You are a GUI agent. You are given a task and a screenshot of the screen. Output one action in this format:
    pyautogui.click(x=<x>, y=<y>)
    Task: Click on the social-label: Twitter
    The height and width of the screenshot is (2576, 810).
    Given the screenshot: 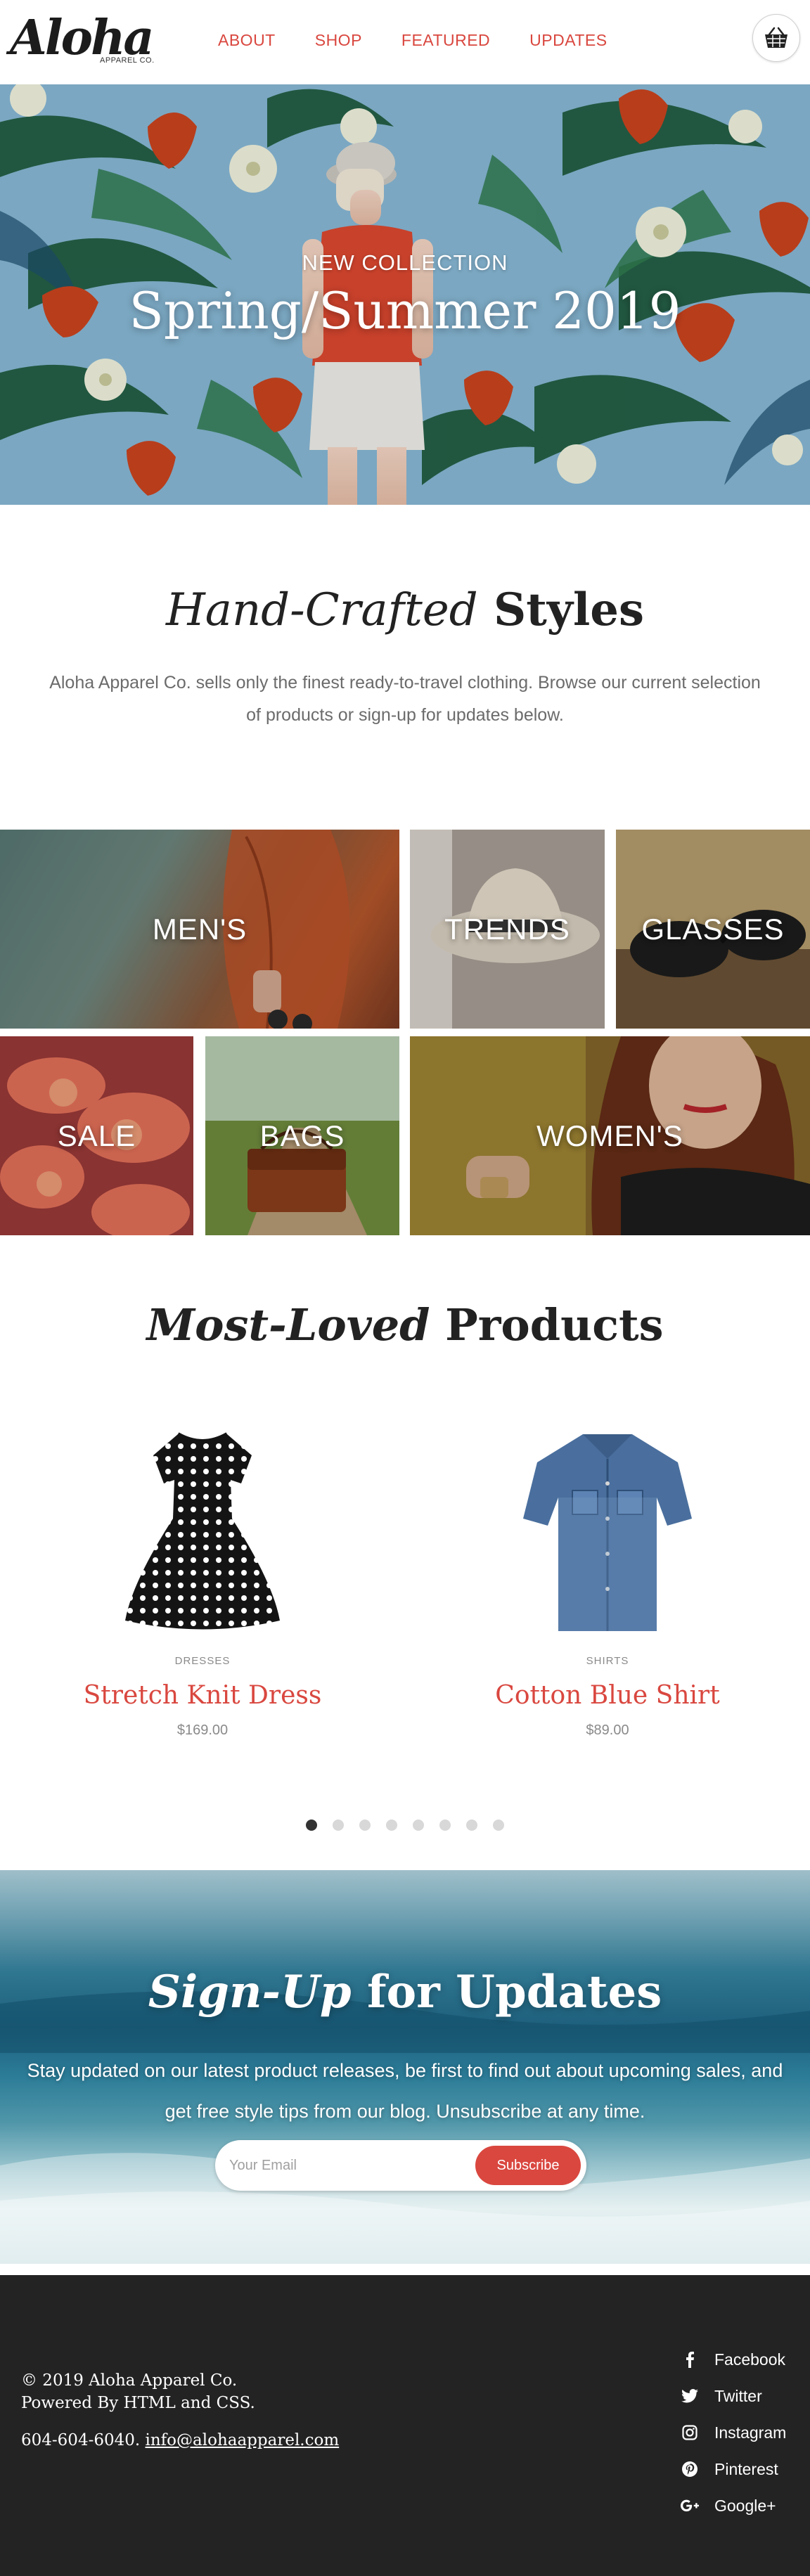 What is the action you would take?
    pyautogui.click(x=738, y=2395)
    